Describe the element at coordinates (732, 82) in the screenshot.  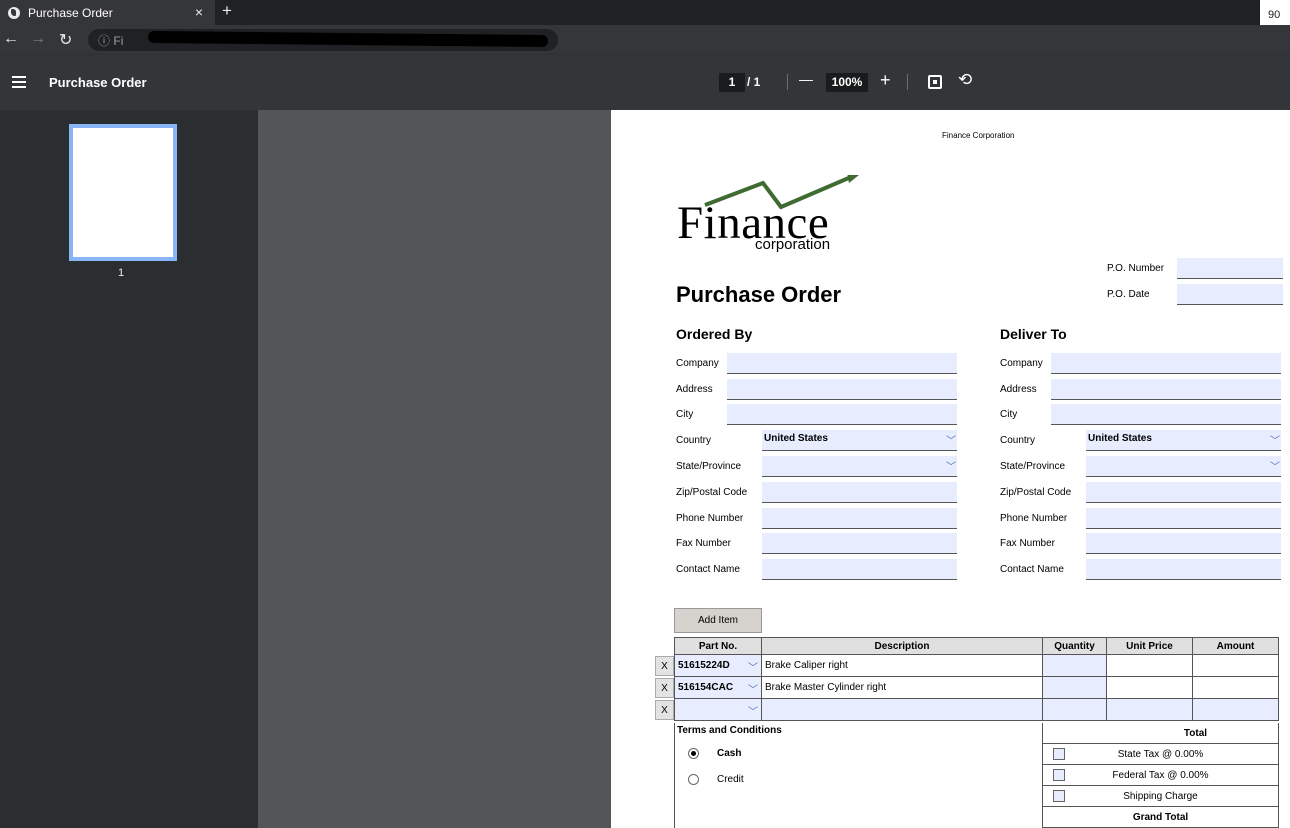
I see `page-number-input: 1` at that location.